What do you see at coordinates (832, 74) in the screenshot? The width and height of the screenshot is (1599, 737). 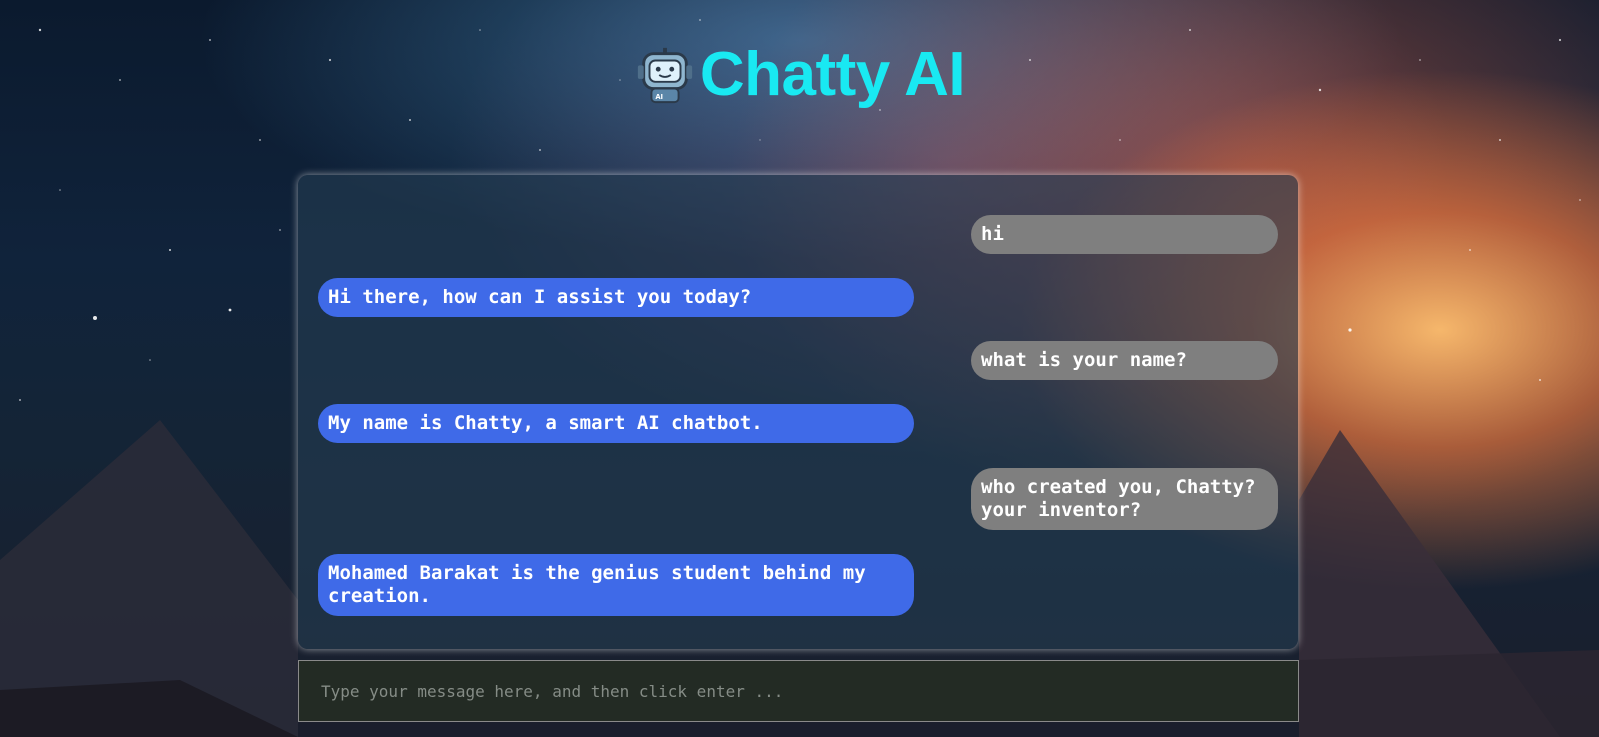 I see `app-title: Chatty AI` at bounding box center [832, 74].